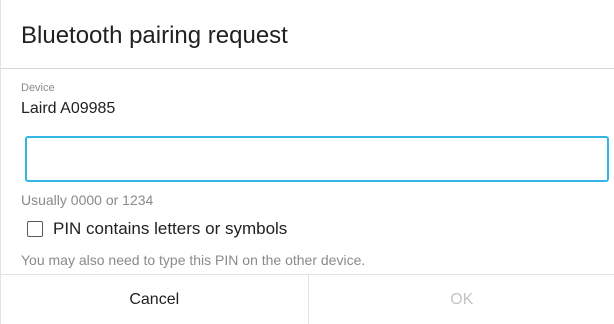 The image size is (614, 324). Describe the element at coordinates (154, 35) in the screenshot. I see `dialog-title: Bluetooth pairing request` at that location.